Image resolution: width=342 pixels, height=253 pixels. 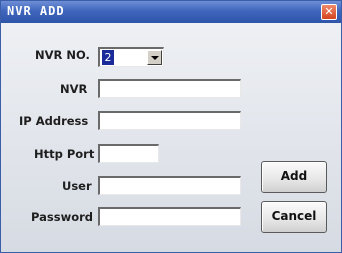 I want to click on user-label: User, so click(x=77, y=186).